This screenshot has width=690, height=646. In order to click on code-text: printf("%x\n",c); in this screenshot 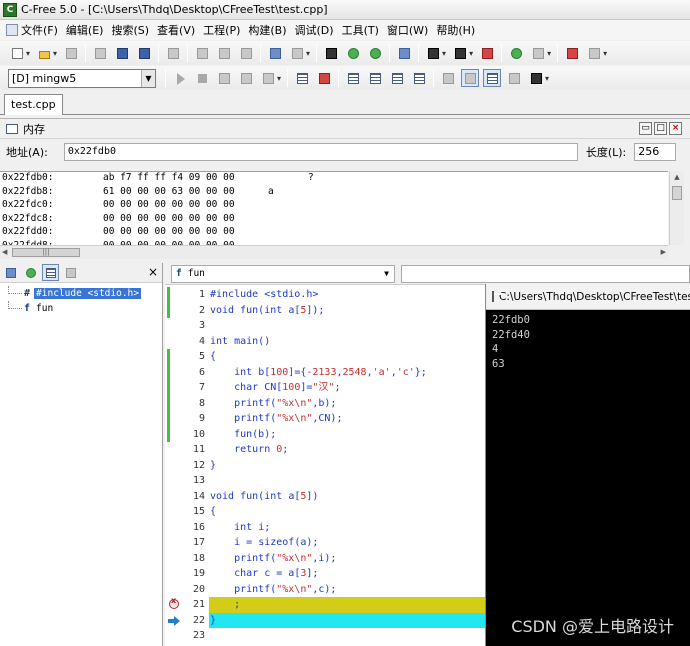, I will do `click(285, 589)`.